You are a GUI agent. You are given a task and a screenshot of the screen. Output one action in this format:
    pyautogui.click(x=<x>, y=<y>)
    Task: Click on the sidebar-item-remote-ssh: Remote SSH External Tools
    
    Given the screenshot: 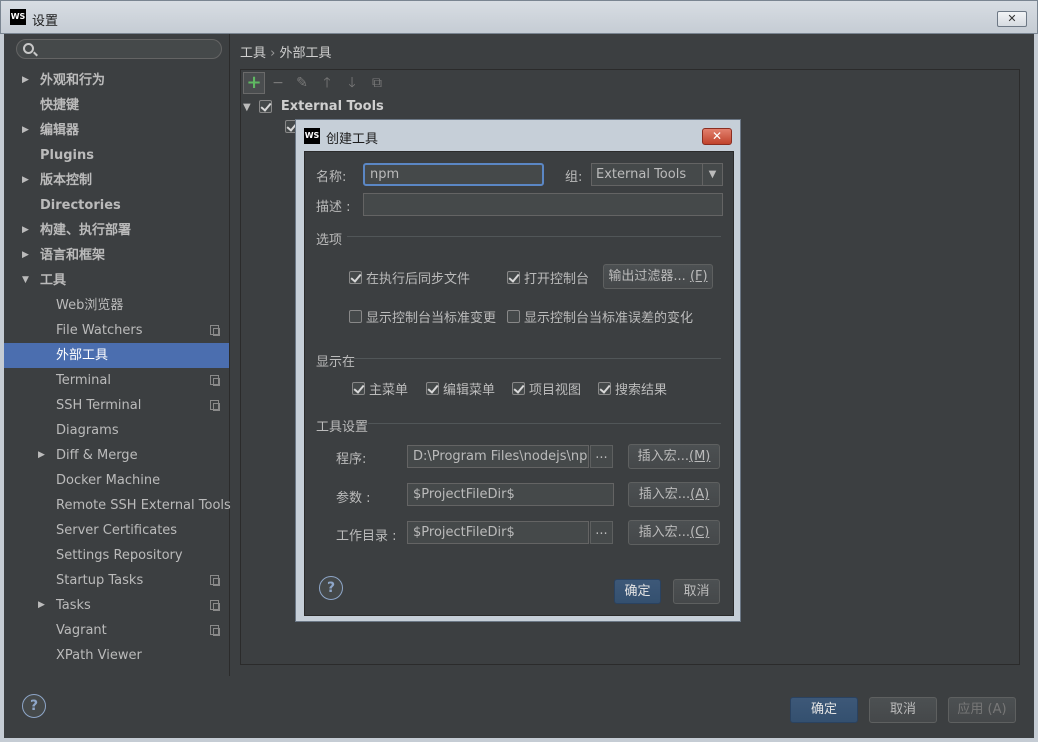 What is the action you would take?
    pyautogui.click(x=117, y=505)
    